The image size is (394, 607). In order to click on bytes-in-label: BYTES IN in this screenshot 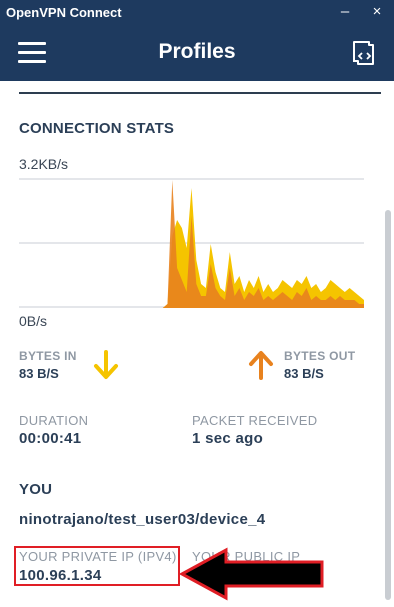, I will do `click(48, 356)`.